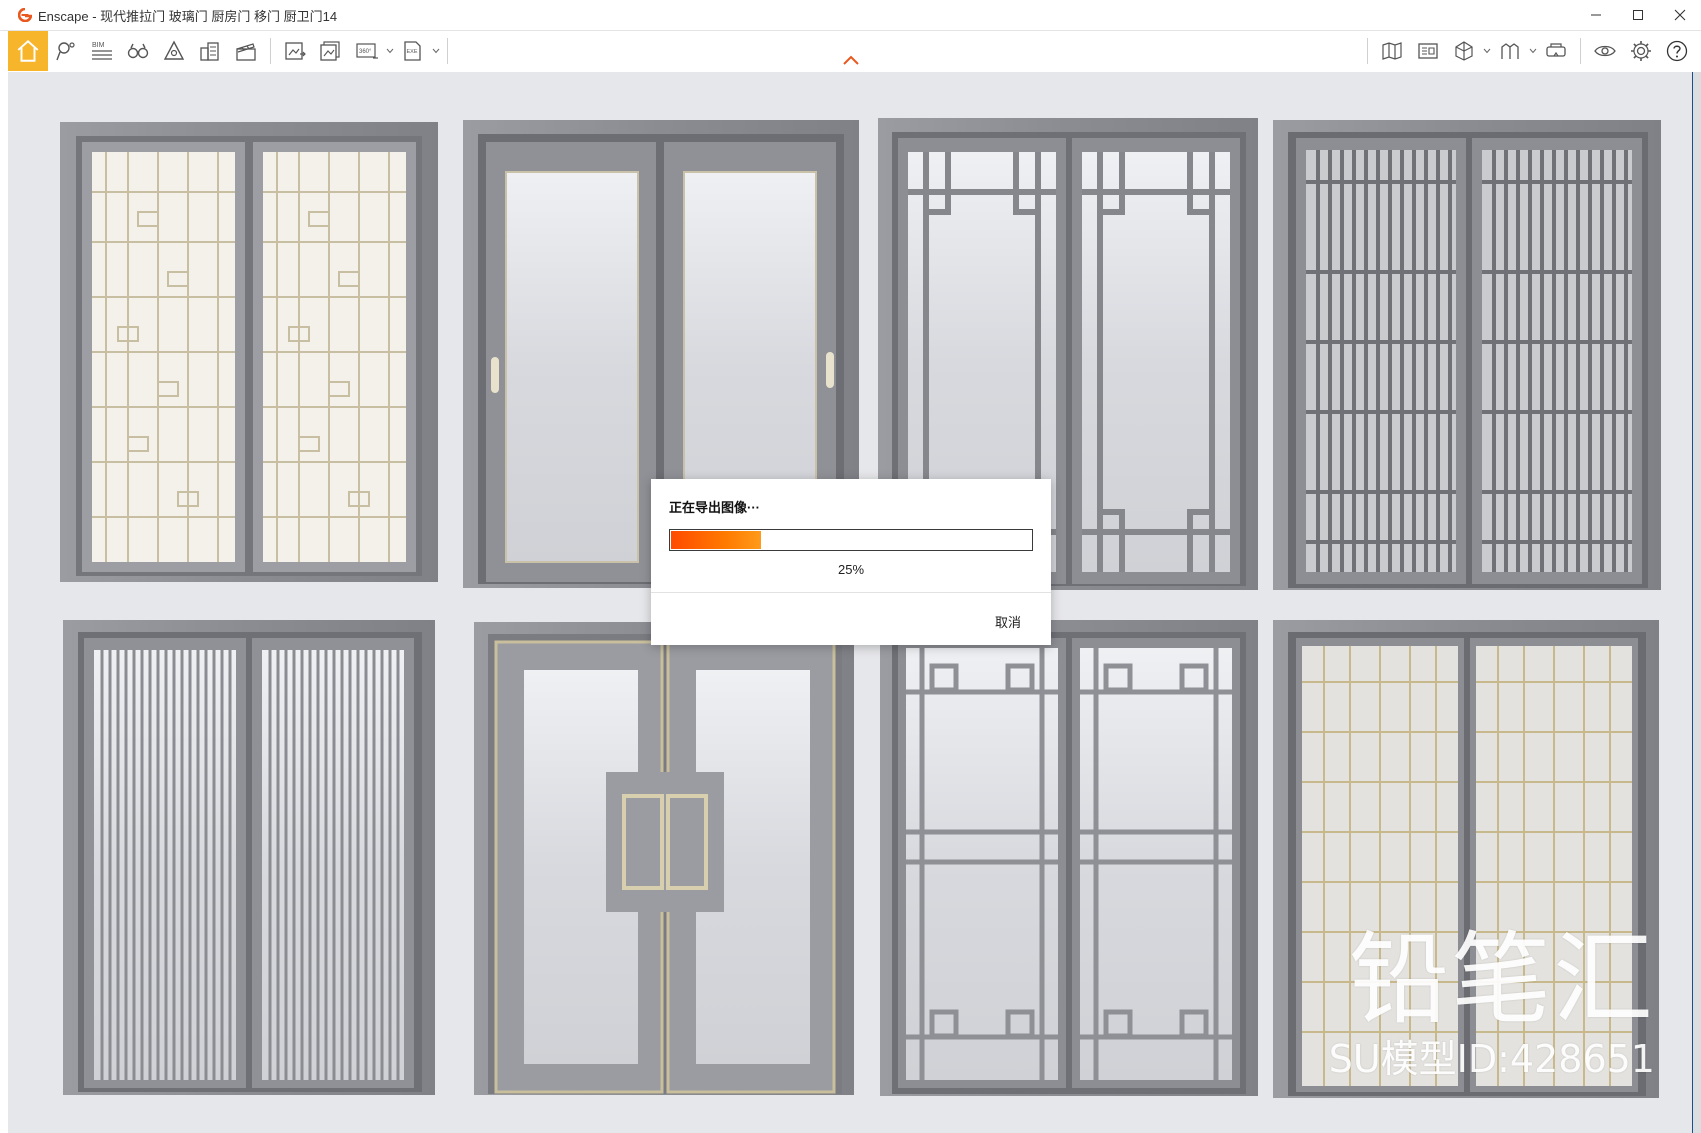  I want to click on right-panel-edge, so click(1696, 602).